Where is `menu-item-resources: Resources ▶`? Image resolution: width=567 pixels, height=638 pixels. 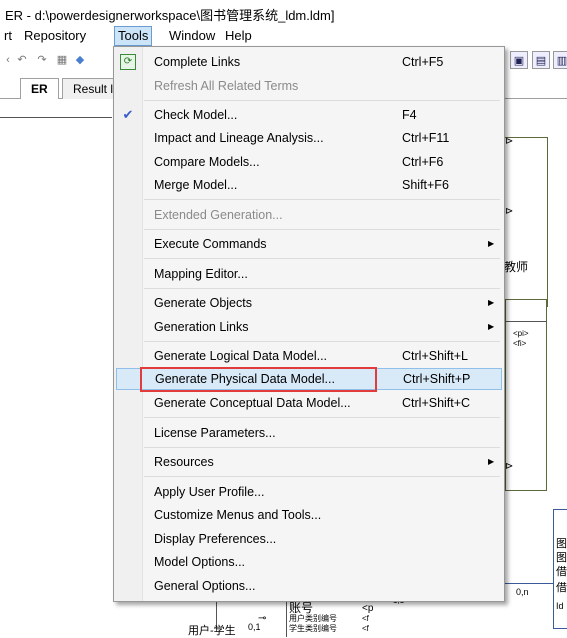
menu-item-resources: Resources ▶ is located at coordinates (309, 462).